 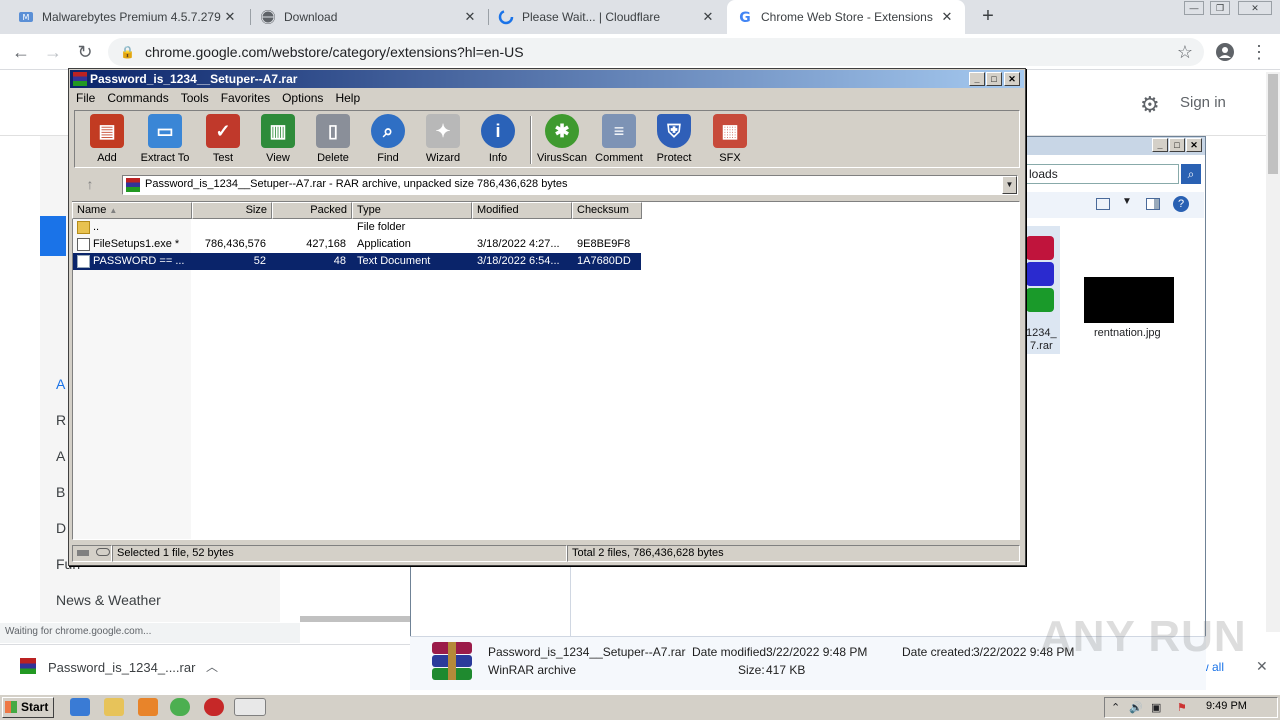 I want to click on tab-chrome-web-store: G Chrome Web Store - Extensions ✕, so click(x=846, y=17).